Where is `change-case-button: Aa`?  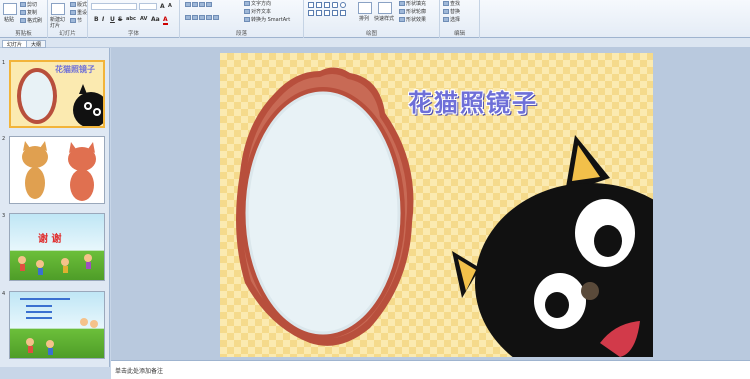 change-case-button: Aa is located at coordinates (155, 19).